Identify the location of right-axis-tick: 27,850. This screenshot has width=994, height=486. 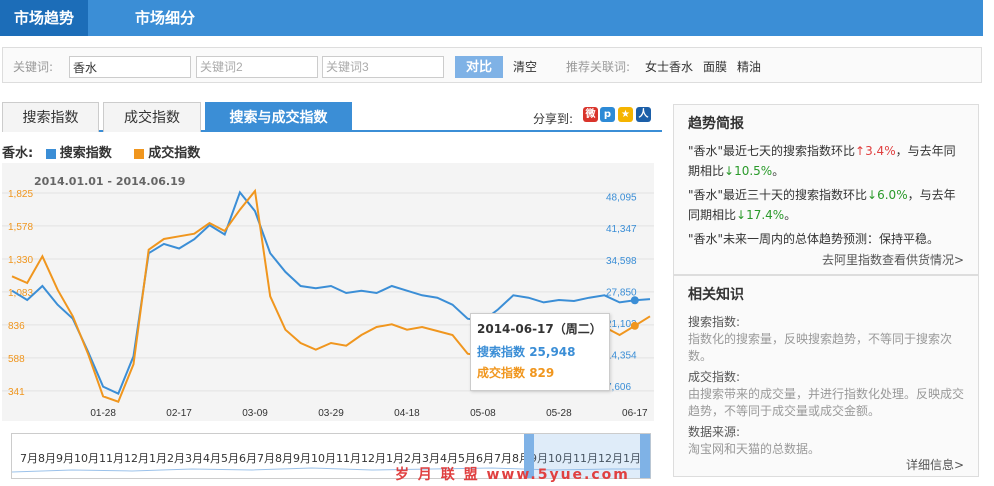
(621, 292).